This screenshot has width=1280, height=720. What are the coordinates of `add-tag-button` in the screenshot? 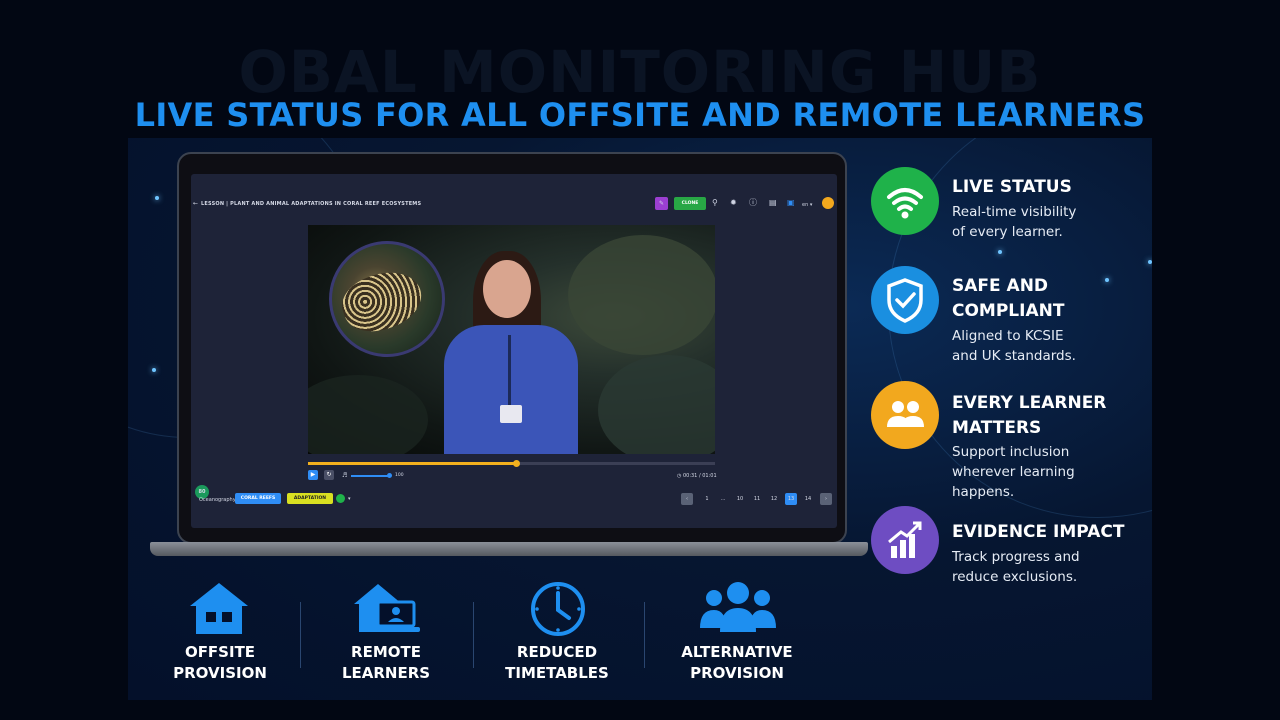 It's located at (340, 498).